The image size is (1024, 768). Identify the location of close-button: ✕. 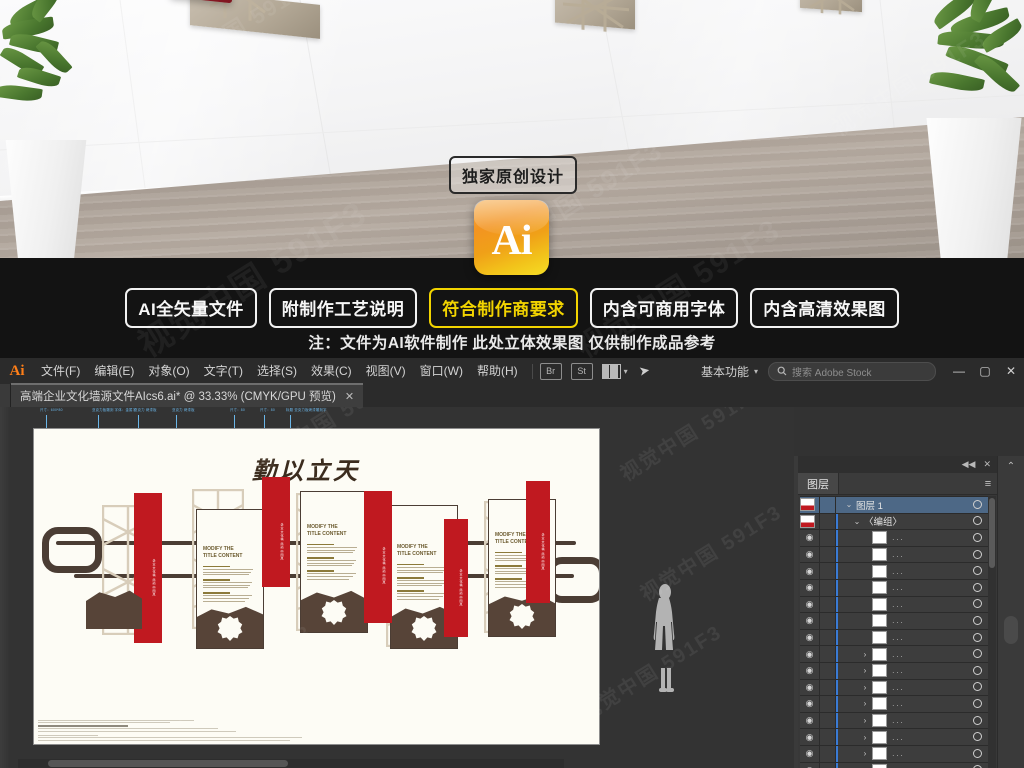
(1011, 371).